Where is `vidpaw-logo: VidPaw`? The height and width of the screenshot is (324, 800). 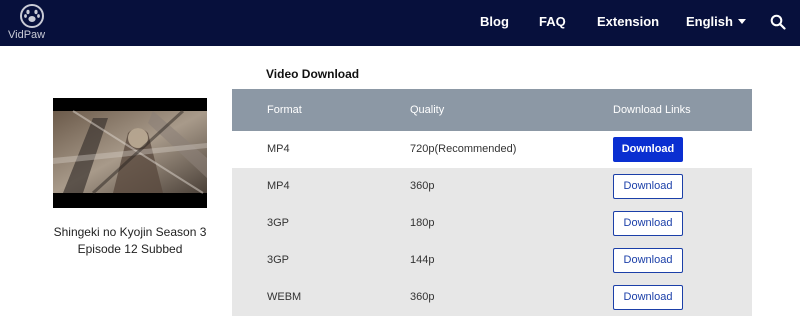 vidpaw-logo: VidPaw is located at coordinates (32, 23).